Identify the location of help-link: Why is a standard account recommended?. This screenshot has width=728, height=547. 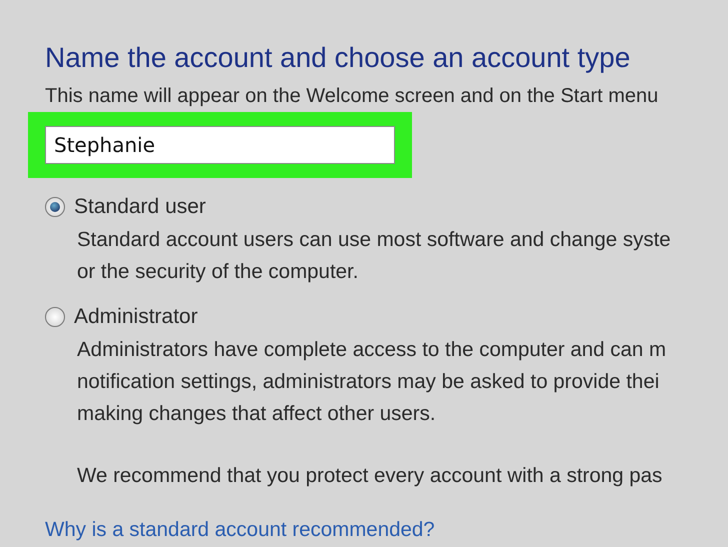
(240, 530).